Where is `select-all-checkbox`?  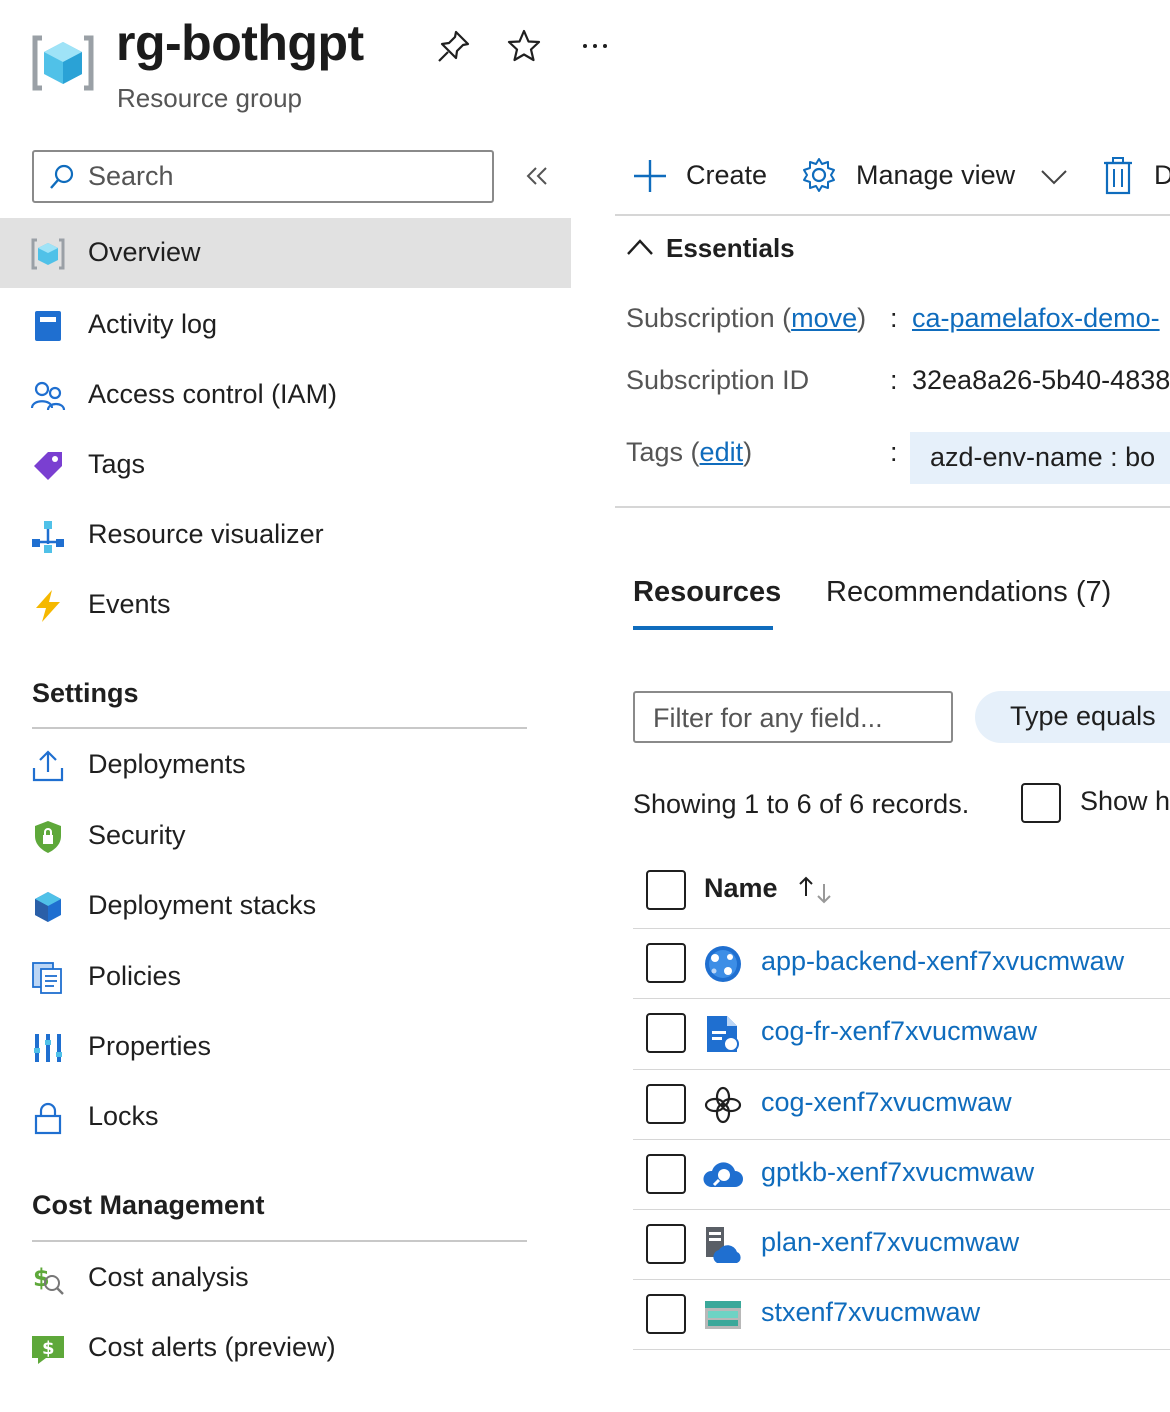 select-all-checkbox is located at coordinates (666, 890).